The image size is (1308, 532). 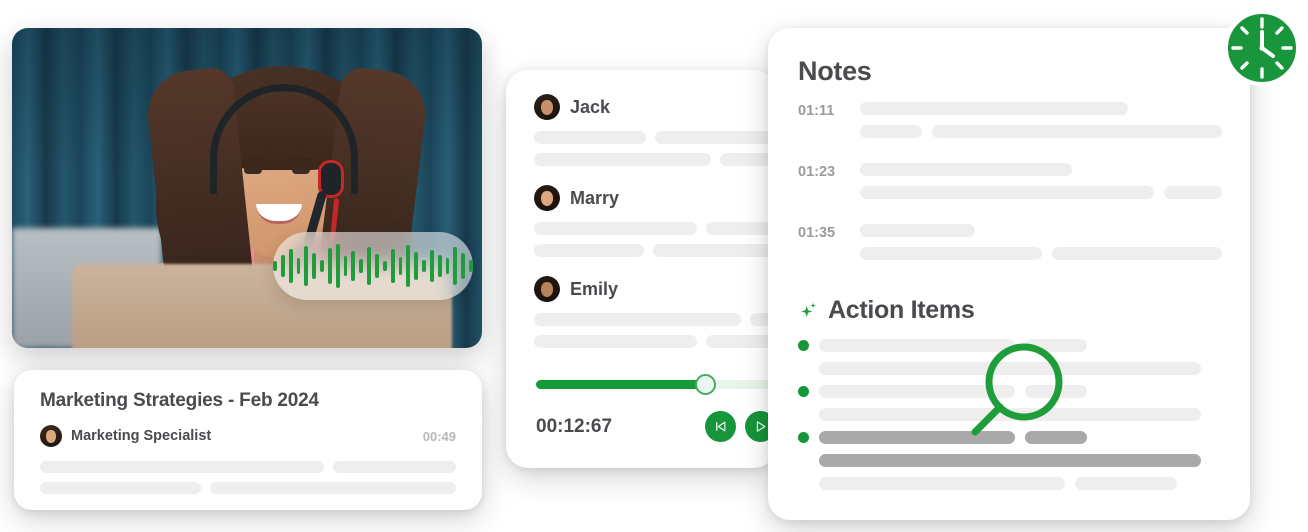 I want to click on clock-icon, so click(x=1262, y=48).